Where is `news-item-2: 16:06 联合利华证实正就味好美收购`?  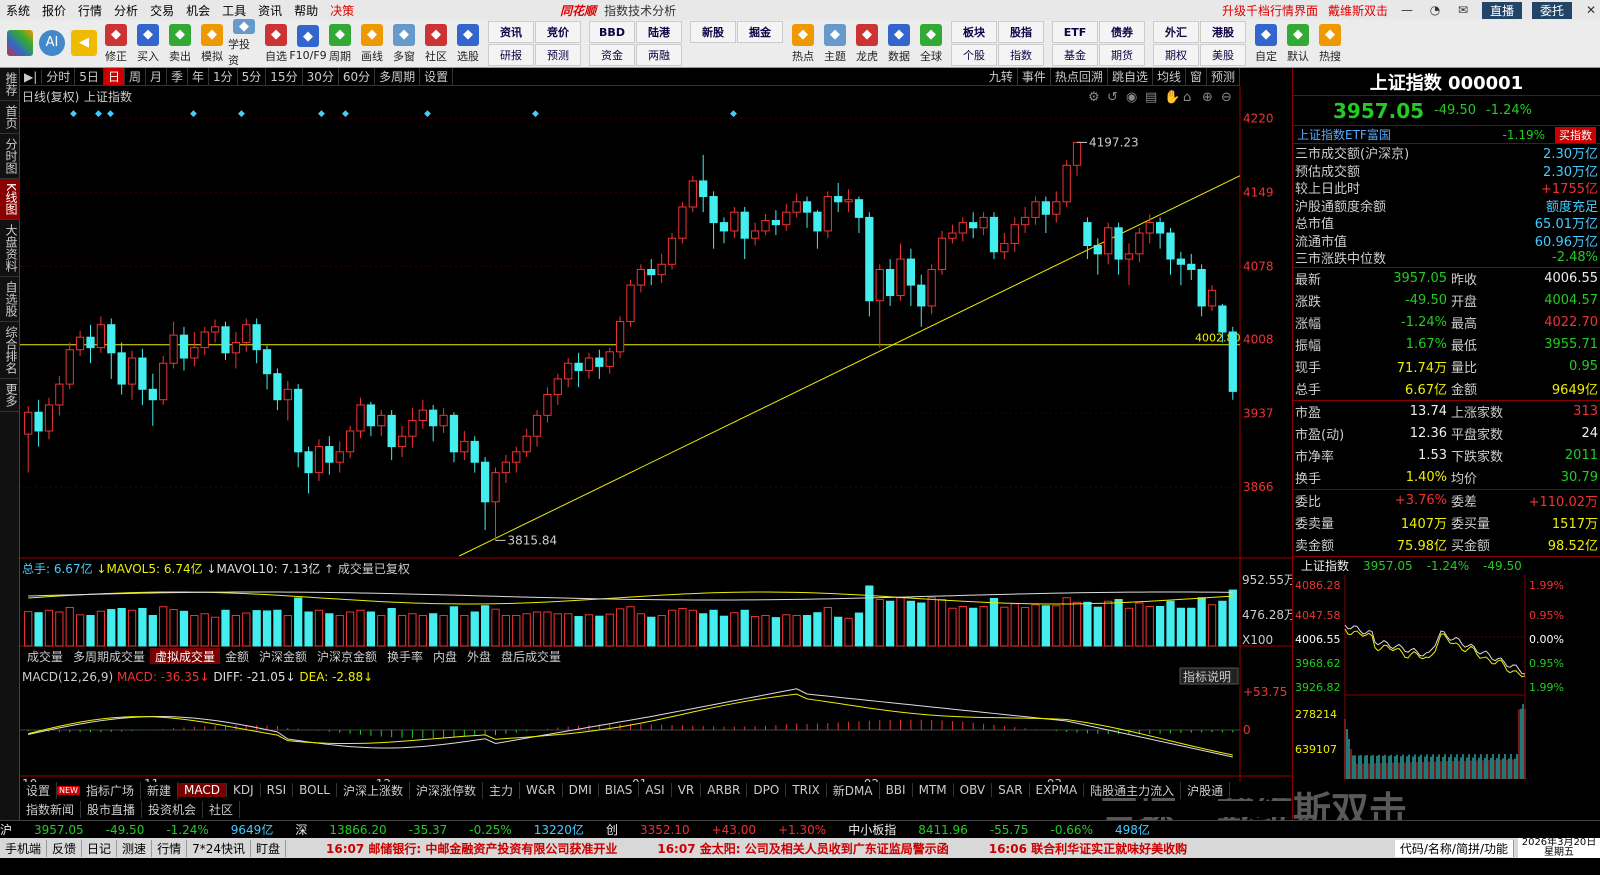 news-item-2: 16:06 联合利华证实正就味好美收购 is located at coordinates (1088, 848).